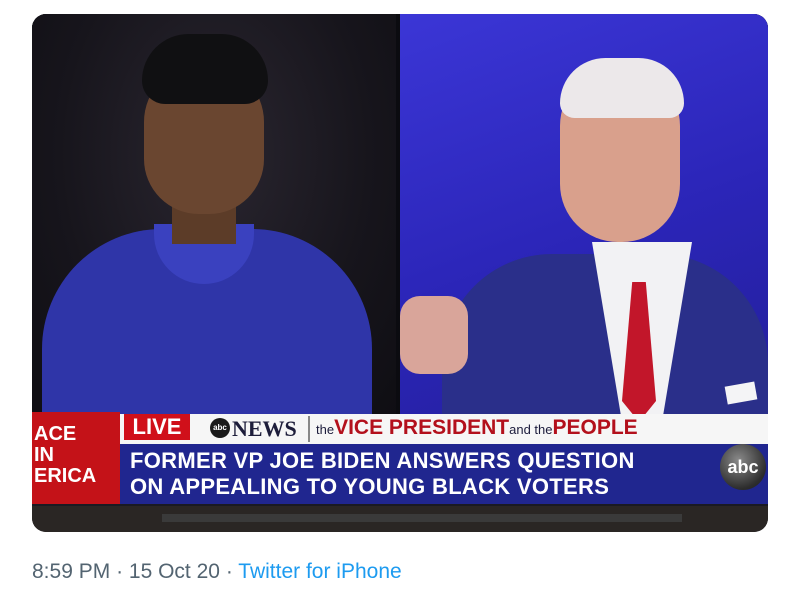  What do you see at coordinates (434, 335) in the screenshot?
I see `speaker-hand` at bounding box center [434, 335].